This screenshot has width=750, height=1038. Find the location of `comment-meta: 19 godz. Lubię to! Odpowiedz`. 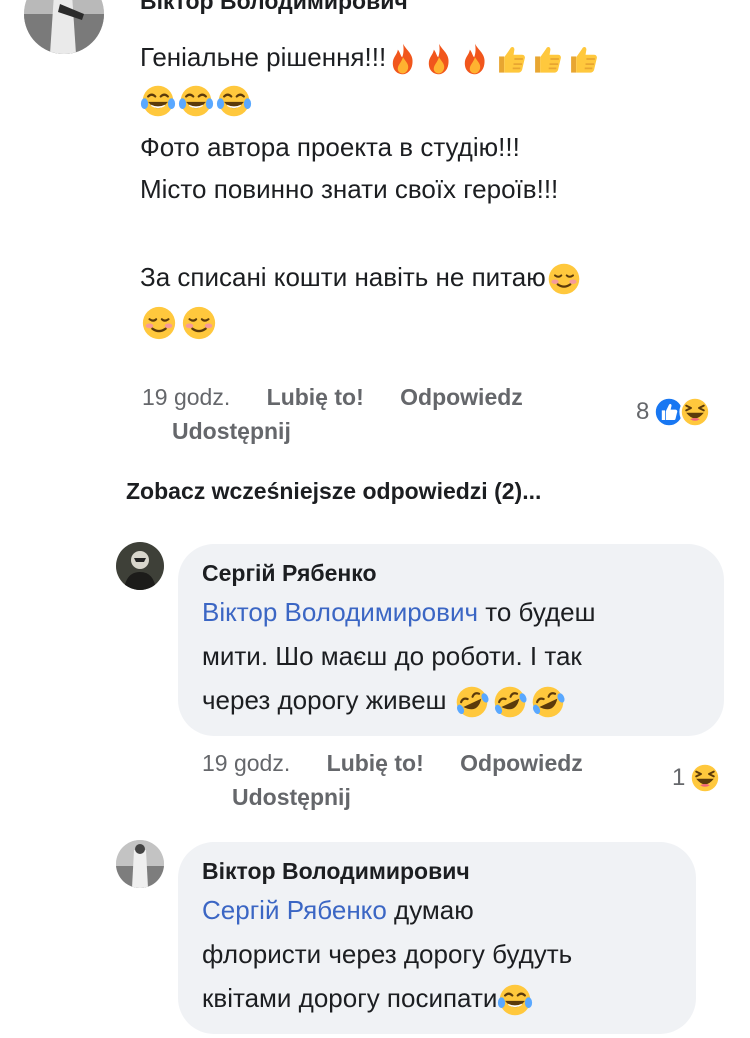

comment-meta: 19 godz. Lubię to! Odpowiedz is located at coordinates (332, 397).